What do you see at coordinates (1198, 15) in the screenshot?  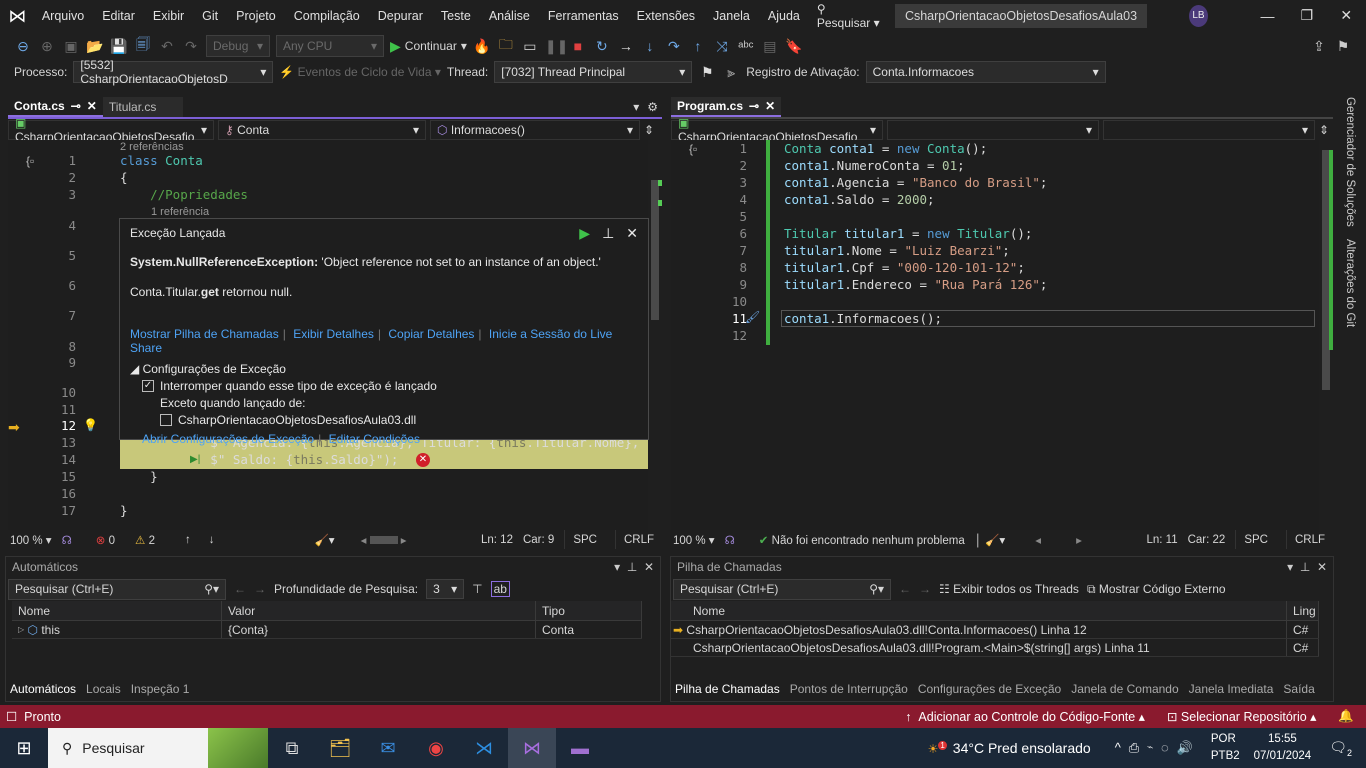 I see `avatar: LB` at bounding box center [1198, 15].